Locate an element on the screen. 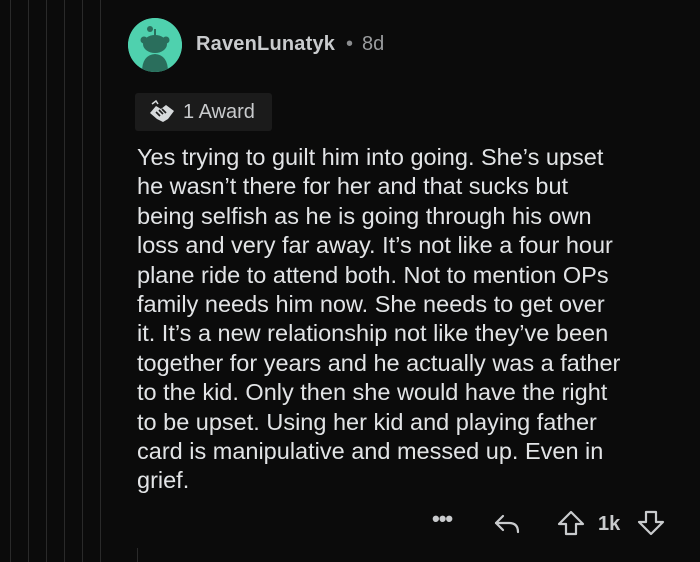 The height and width of the screenshot is (562, 700). reddit-snoo-avatar-icon is located at coordinates (155, 45).